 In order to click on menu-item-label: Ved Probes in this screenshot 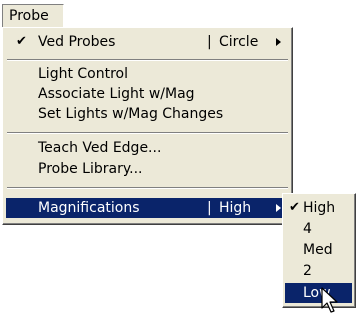, I will do `click(77, 42)`.